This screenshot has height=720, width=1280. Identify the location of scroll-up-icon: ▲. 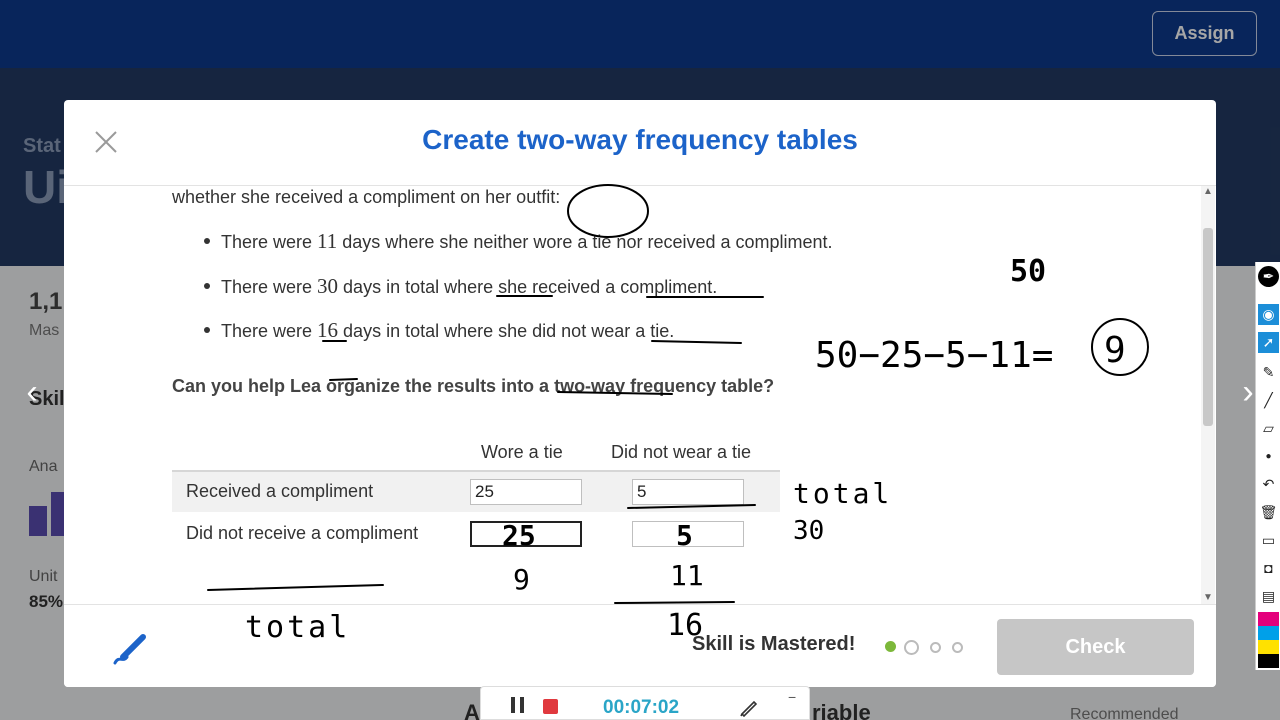
(1208, 192).